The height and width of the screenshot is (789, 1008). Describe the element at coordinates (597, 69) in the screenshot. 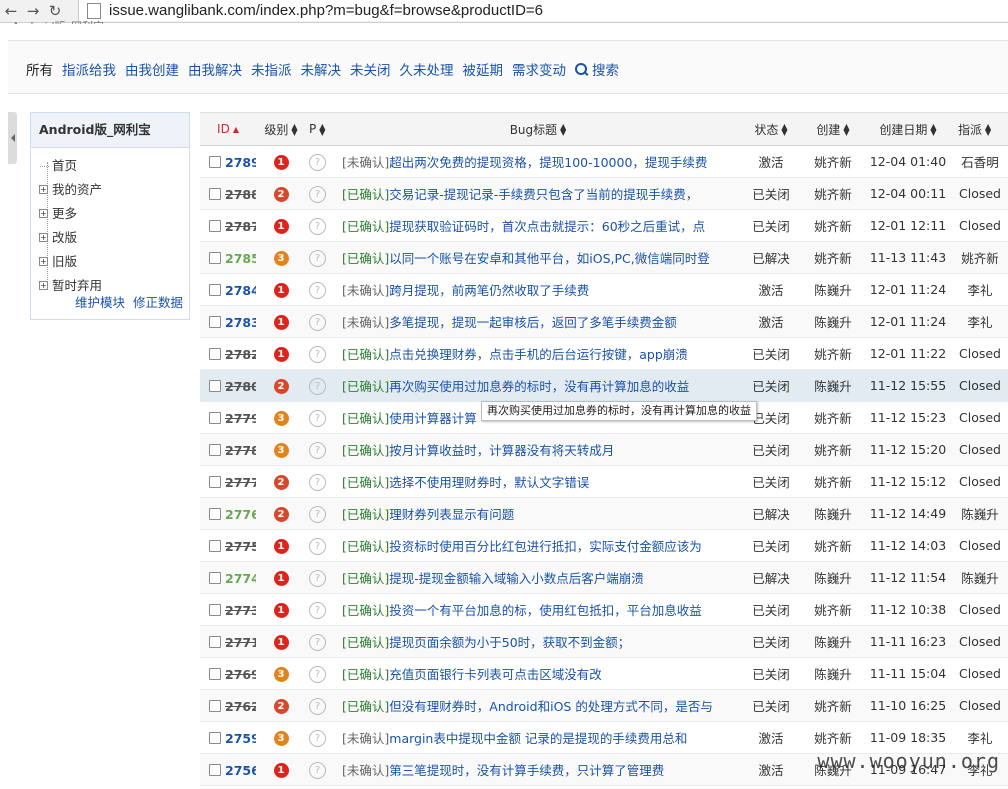

I see `search-toggle: 搜索` at that location.